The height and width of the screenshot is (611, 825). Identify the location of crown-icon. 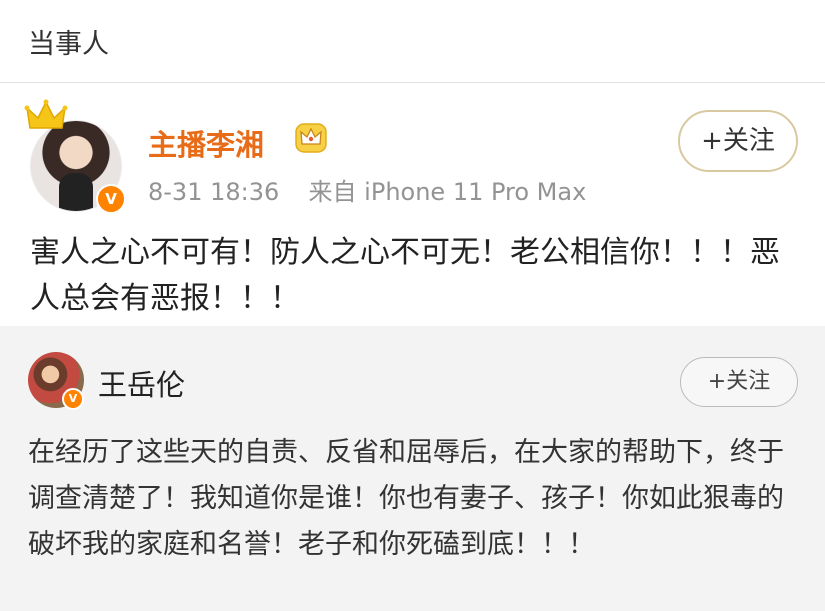
(46, 114).